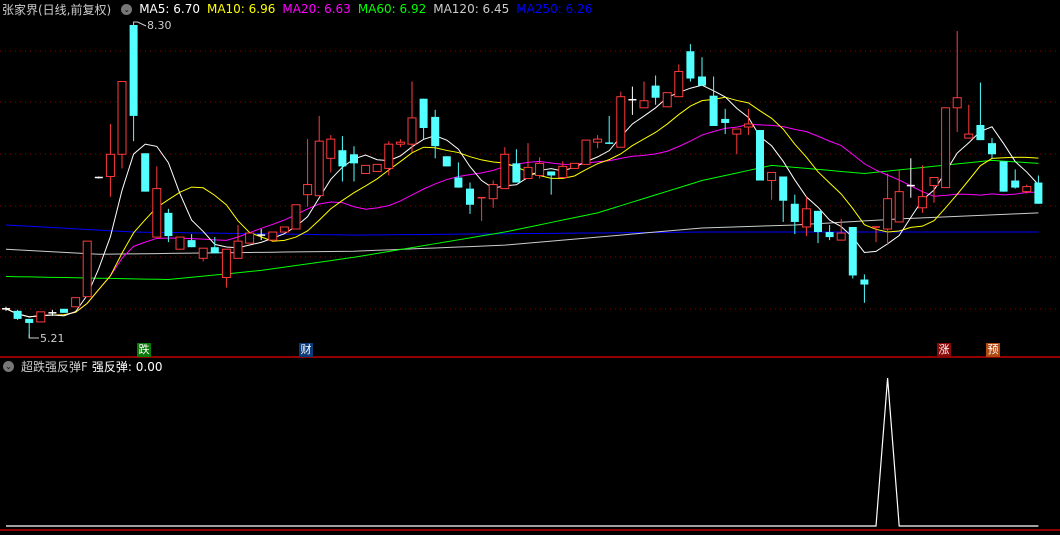 This screenshot has height=535, width=1060. I want to click on ma120-label: MA120: 6.45, so click(471, 9).